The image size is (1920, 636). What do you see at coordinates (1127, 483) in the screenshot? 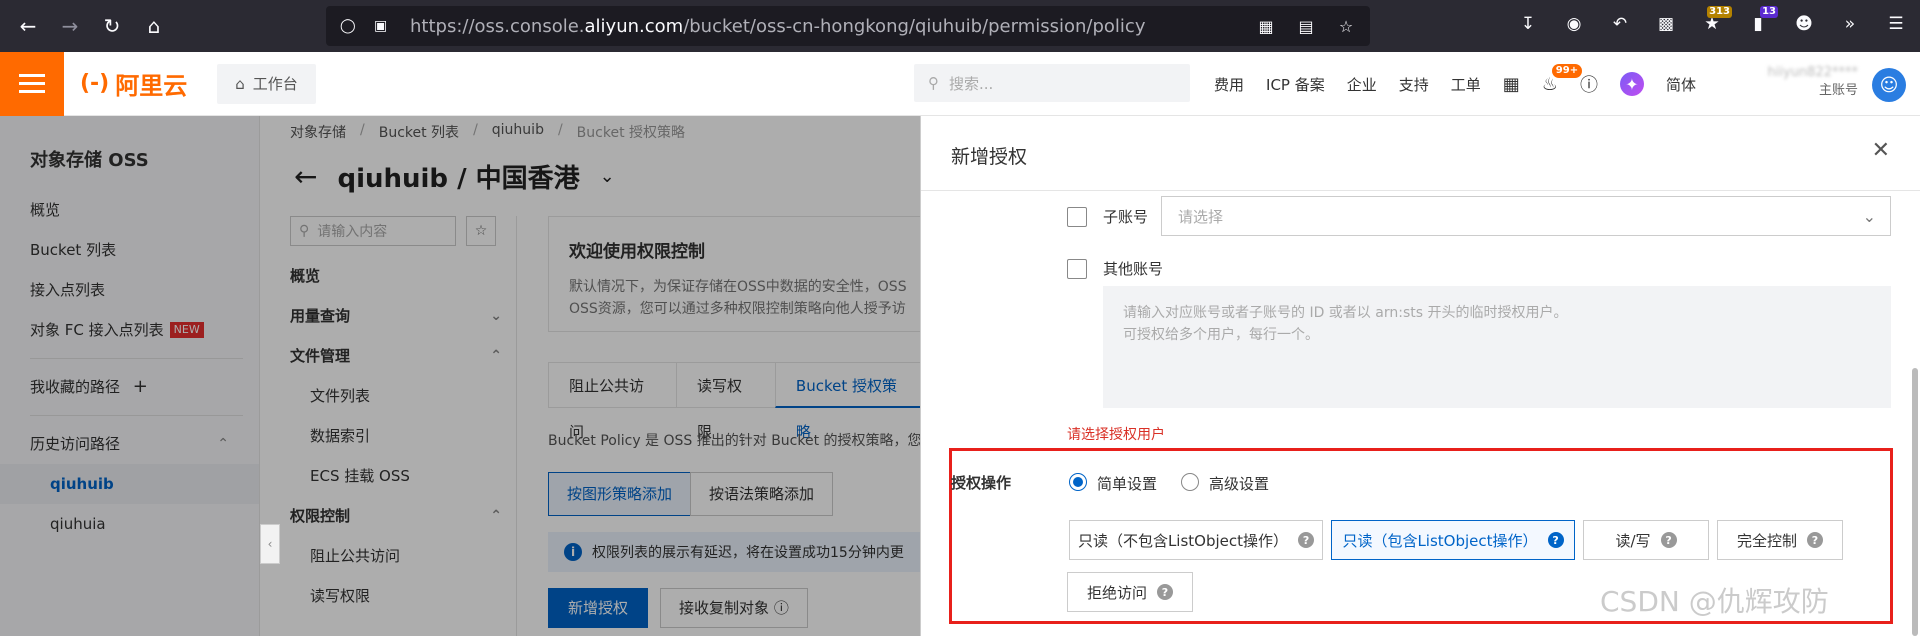
I see `simple-setting-label: 简单设置` at bounding box center [1127, 483].